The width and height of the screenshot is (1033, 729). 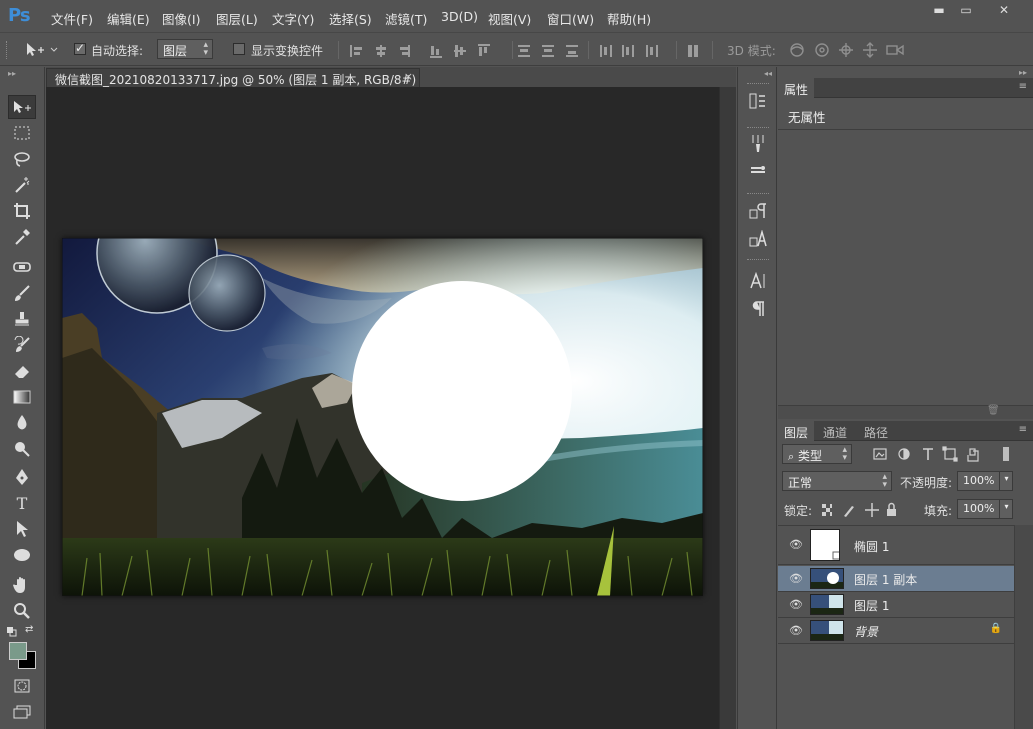 I want to click on close-window-button: ✕, so click(x=1004, y=10).